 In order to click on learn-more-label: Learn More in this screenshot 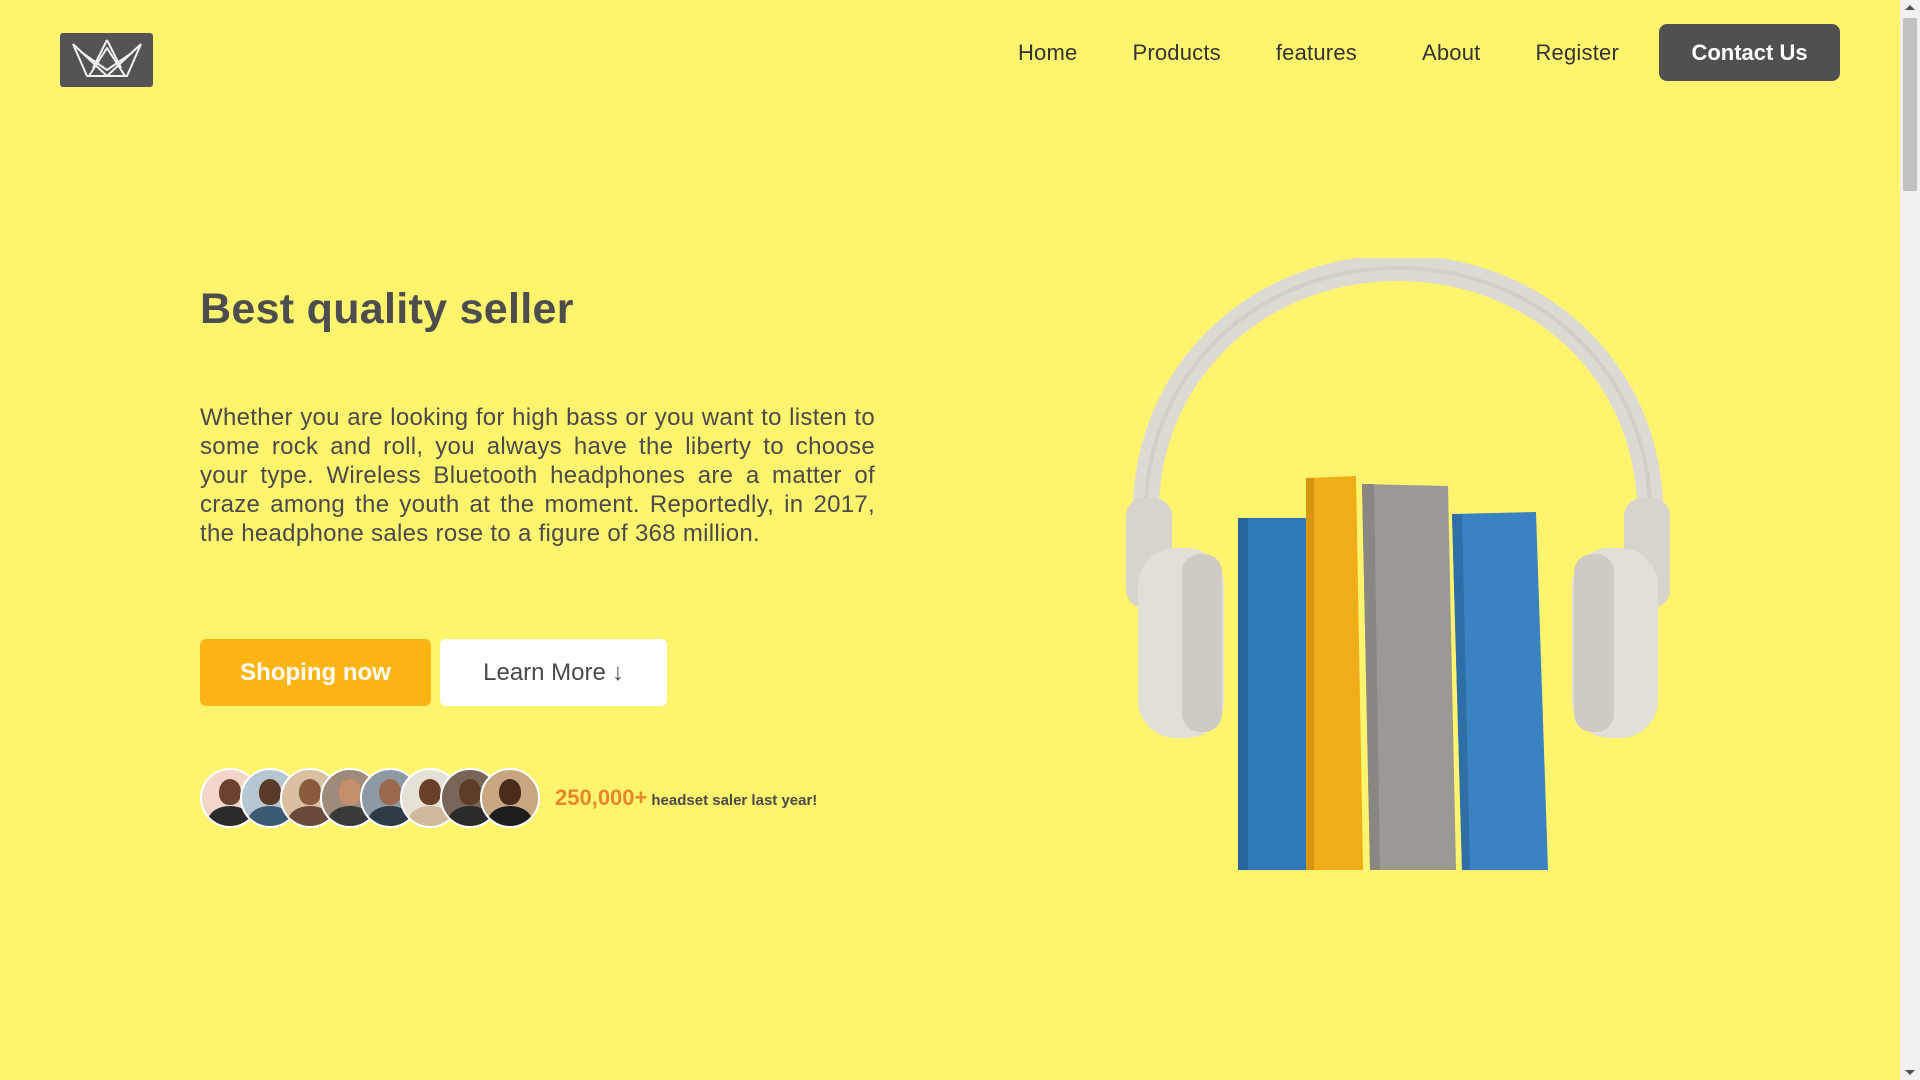, I will do `click(544, 672)`.